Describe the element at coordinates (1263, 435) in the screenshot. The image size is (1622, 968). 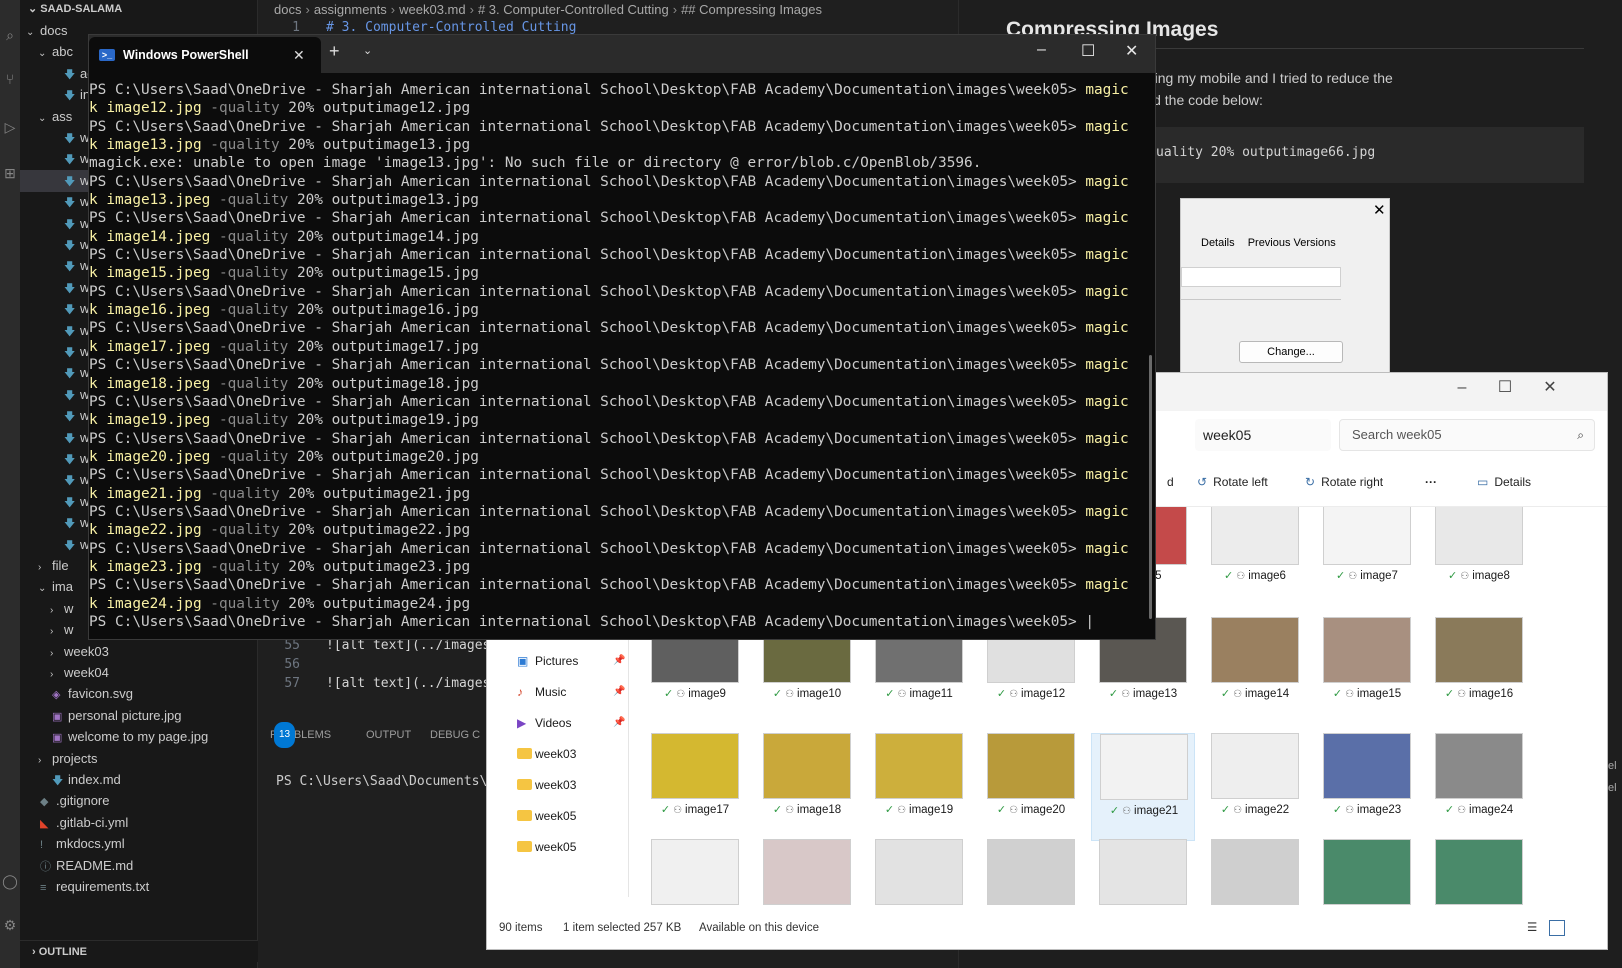
I see `address-bar: week05` at that location.